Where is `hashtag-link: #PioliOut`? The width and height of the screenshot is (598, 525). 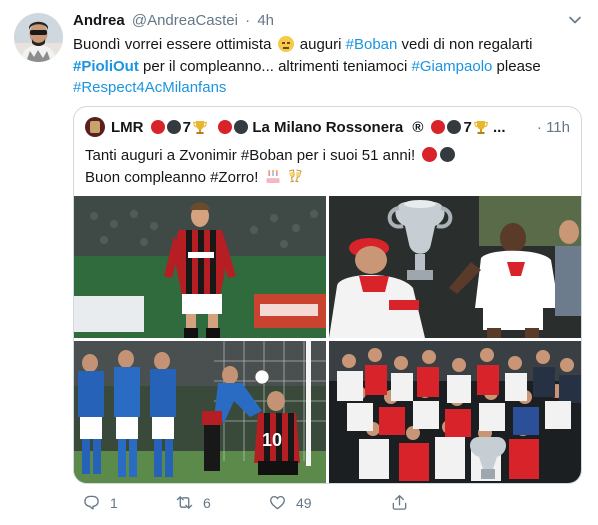
hashtag-link: #PioliOut is located at coordinates (106, 66).